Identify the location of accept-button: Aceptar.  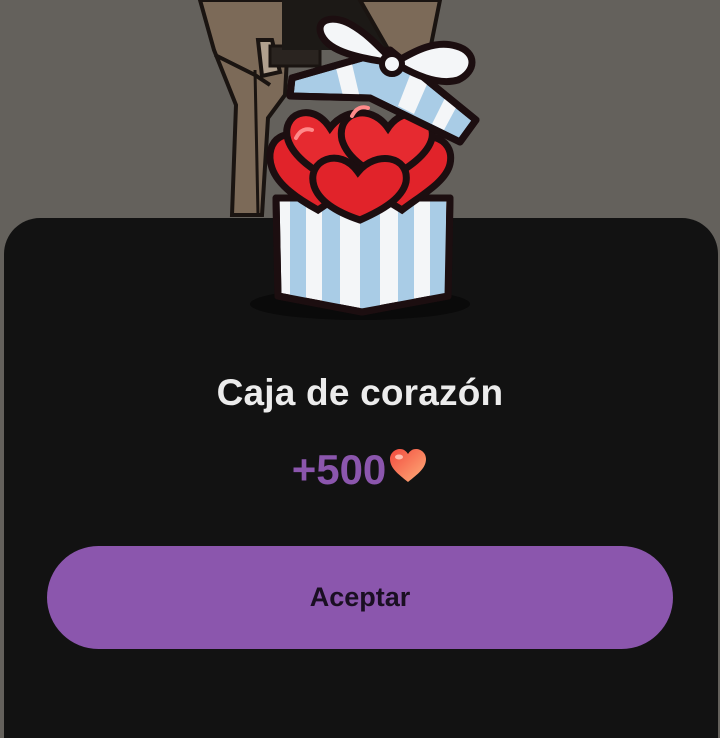
(360, 597).